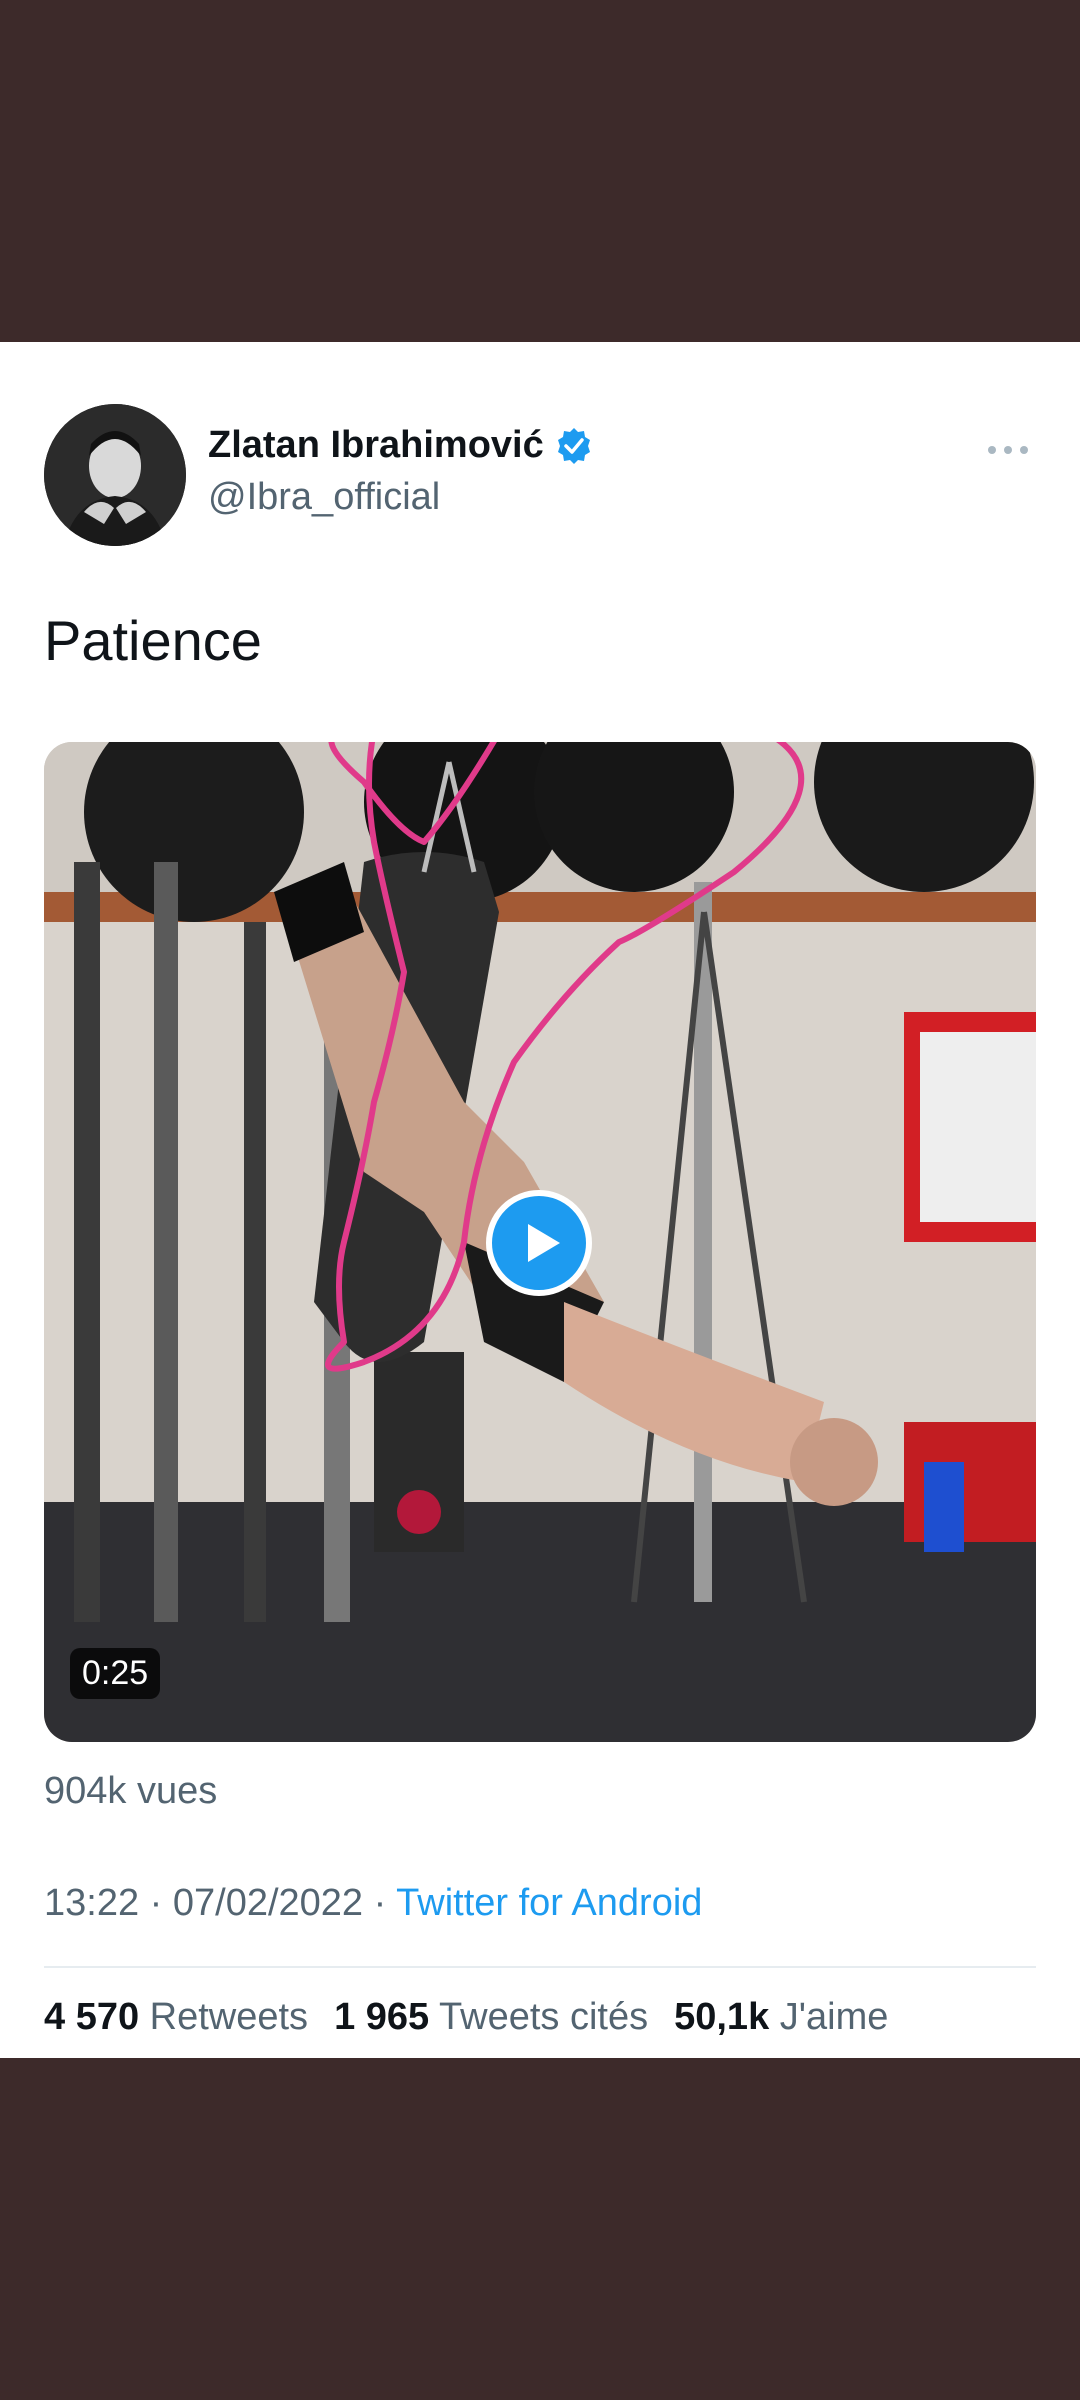 This screenshot has width=1080, height=2400. What do you see at coordinates (115, 1673) in the screenshot?
I see `video-duration: 0:25` at bounding box center [115, 1673].